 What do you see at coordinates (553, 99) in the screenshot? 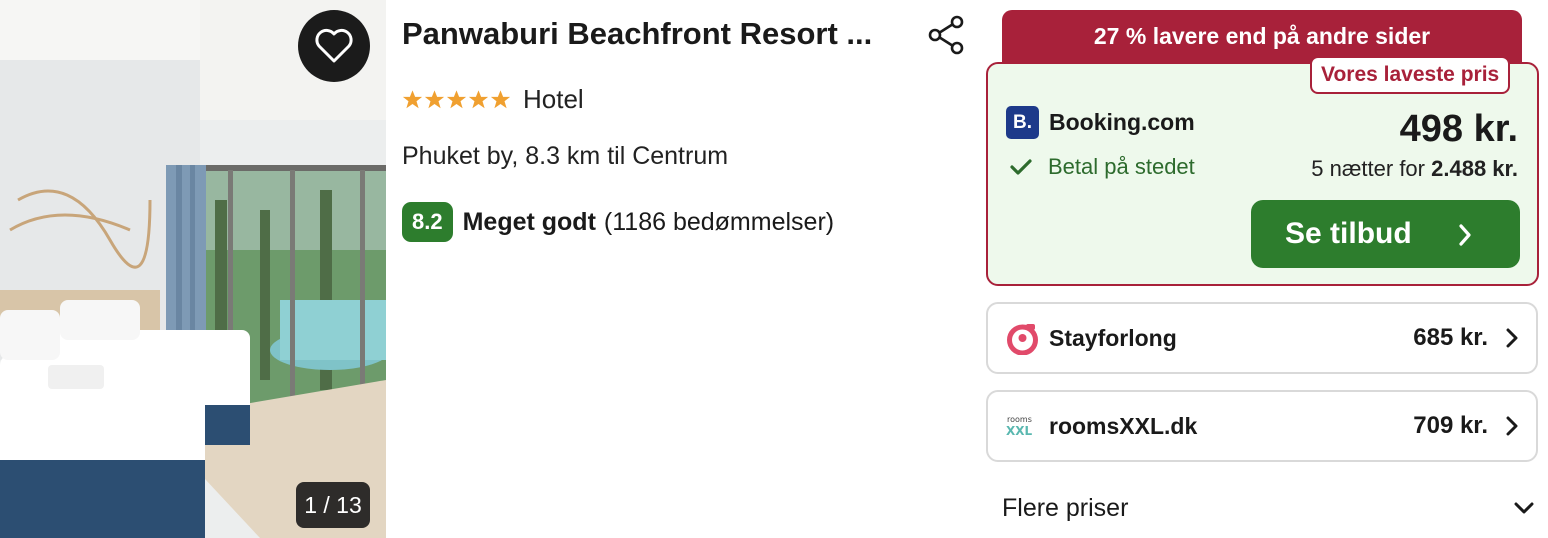
I see `hotel-type: Hotel` at bounding box center [553, 99].